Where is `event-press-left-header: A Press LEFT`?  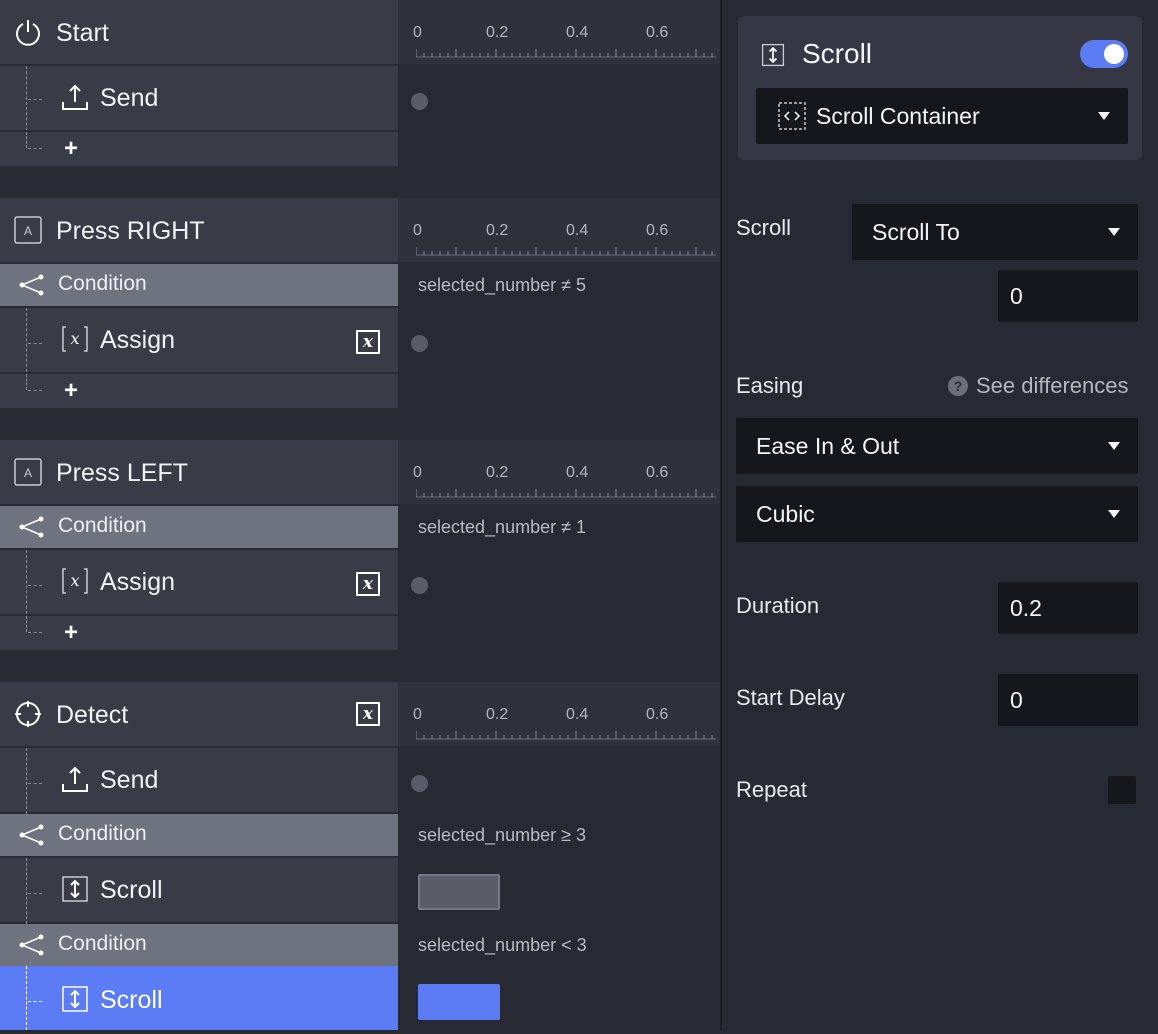 event-press-left-header: A Press LEFT is located at coordinates (199, 472).